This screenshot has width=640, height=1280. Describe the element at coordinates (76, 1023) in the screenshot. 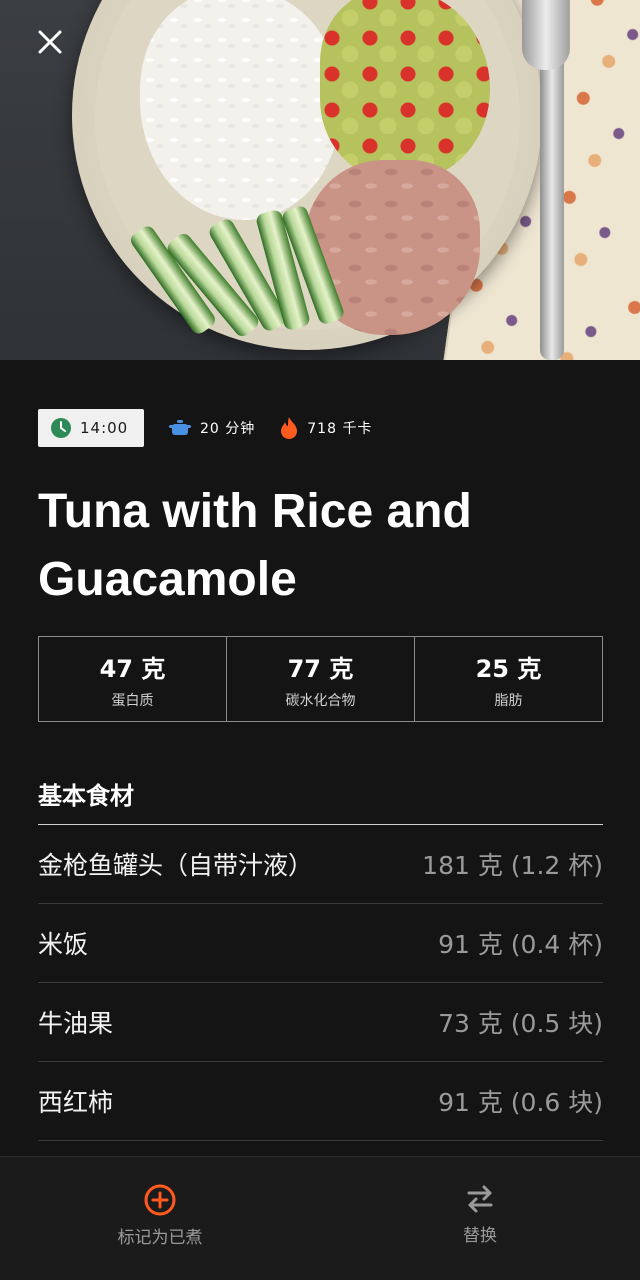

I see `ingredient-name: 牛油果` at that location.